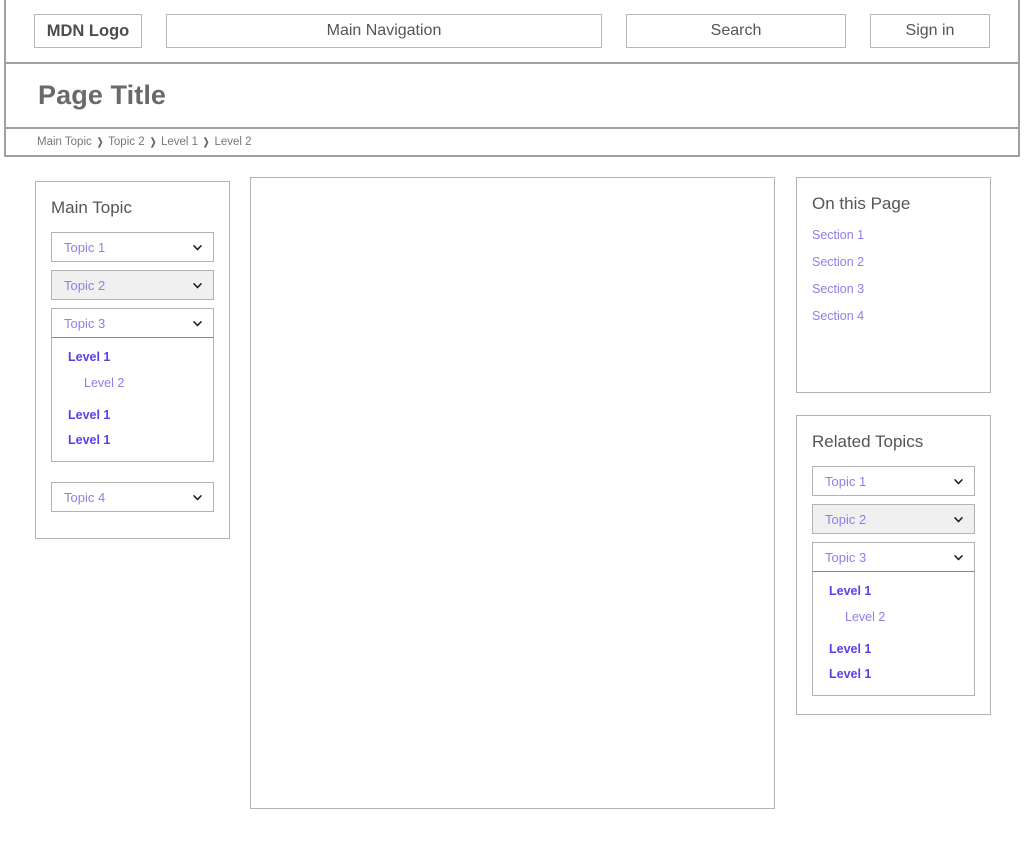  Describe the element at coordinates (893, 404) in the screenshot. I see `panel-divider-gap` at that location.